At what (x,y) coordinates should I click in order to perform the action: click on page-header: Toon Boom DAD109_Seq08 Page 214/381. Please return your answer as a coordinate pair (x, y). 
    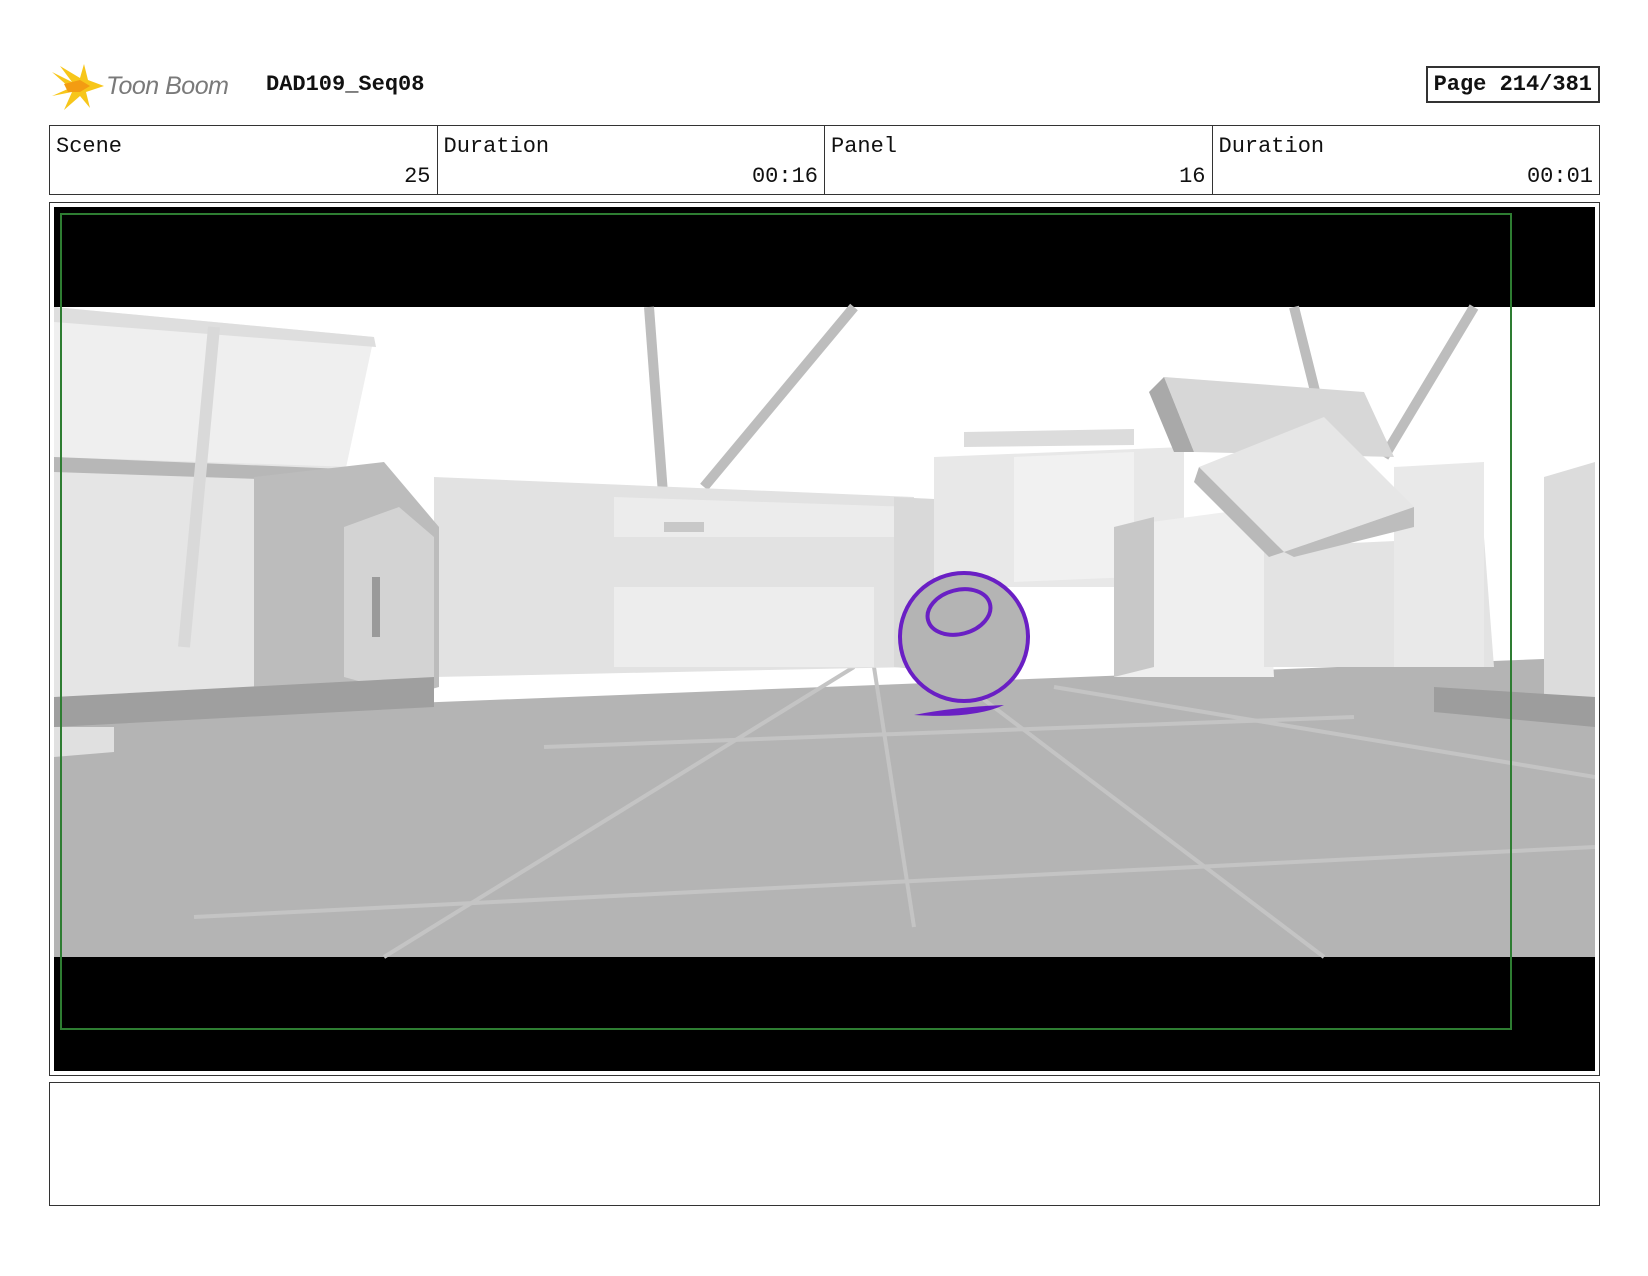
    Looking at the image, I should click on (825, 86).